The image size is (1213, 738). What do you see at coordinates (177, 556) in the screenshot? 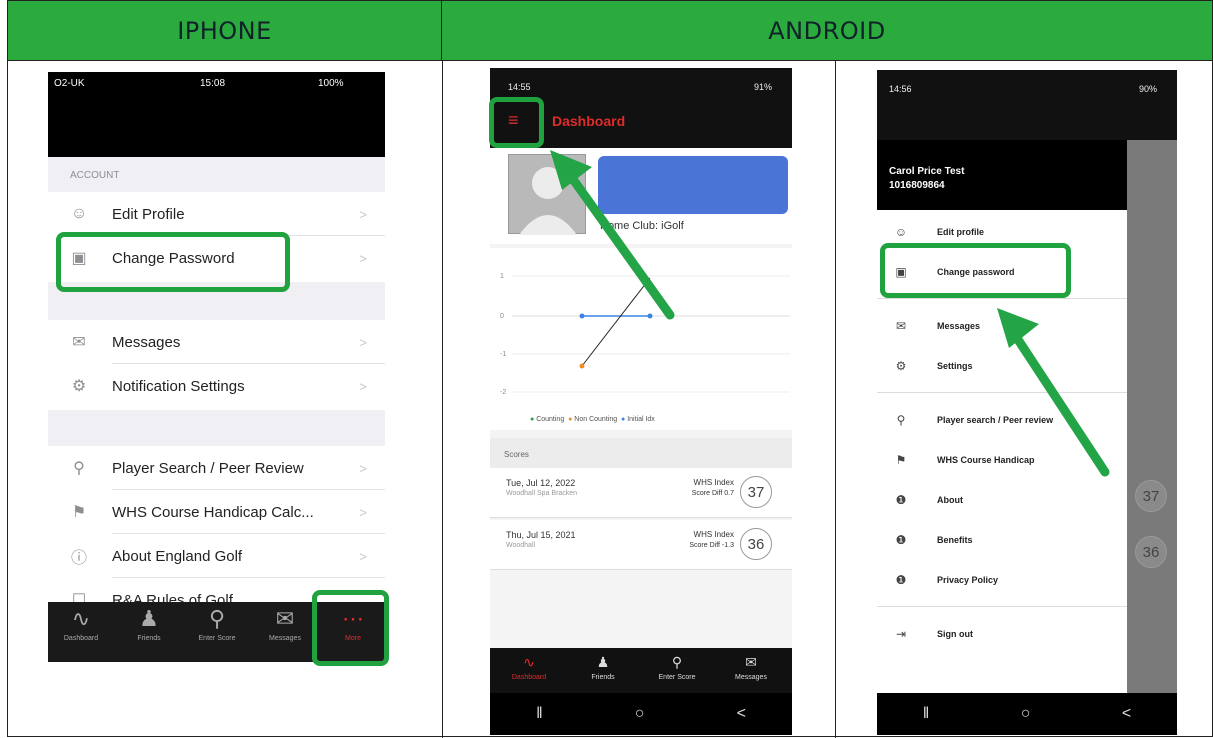
I see `row-label: About England Golf` at bounding box center [177, 556].